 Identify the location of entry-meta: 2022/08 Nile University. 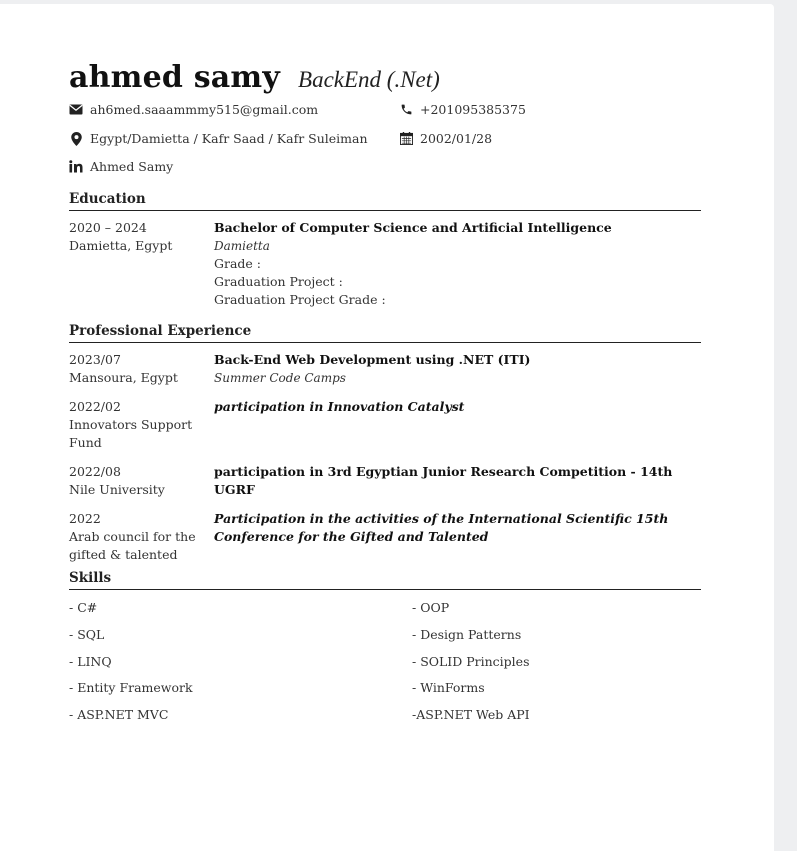
(141, 481).